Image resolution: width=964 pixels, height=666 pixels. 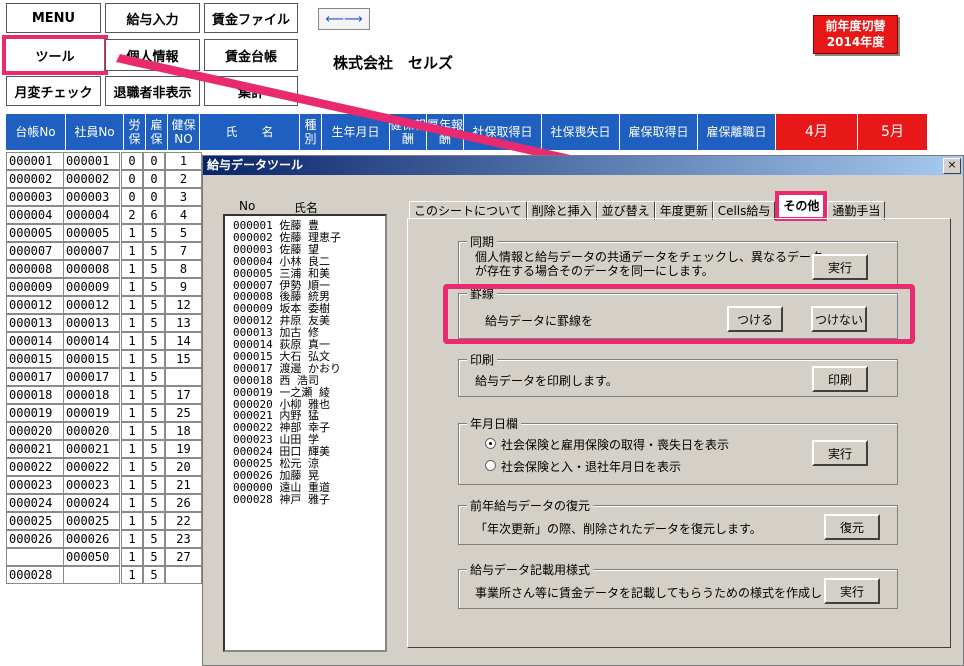 What do you see at coordinates (183, 449) in the screenshot?
I see `table-cell: 19` at bounding box center [183, 449].